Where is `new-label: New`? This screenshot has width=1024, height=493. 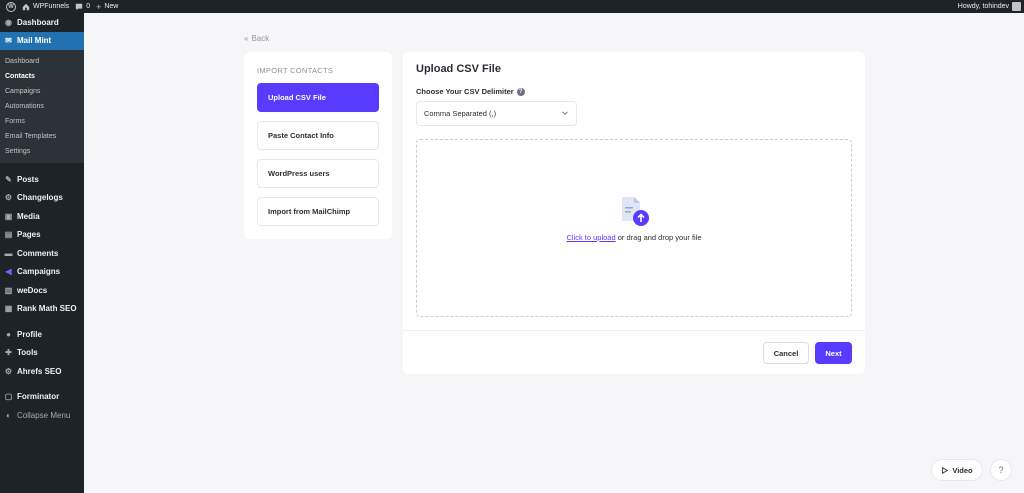
new-label: New is located at coordinates (111, 6).